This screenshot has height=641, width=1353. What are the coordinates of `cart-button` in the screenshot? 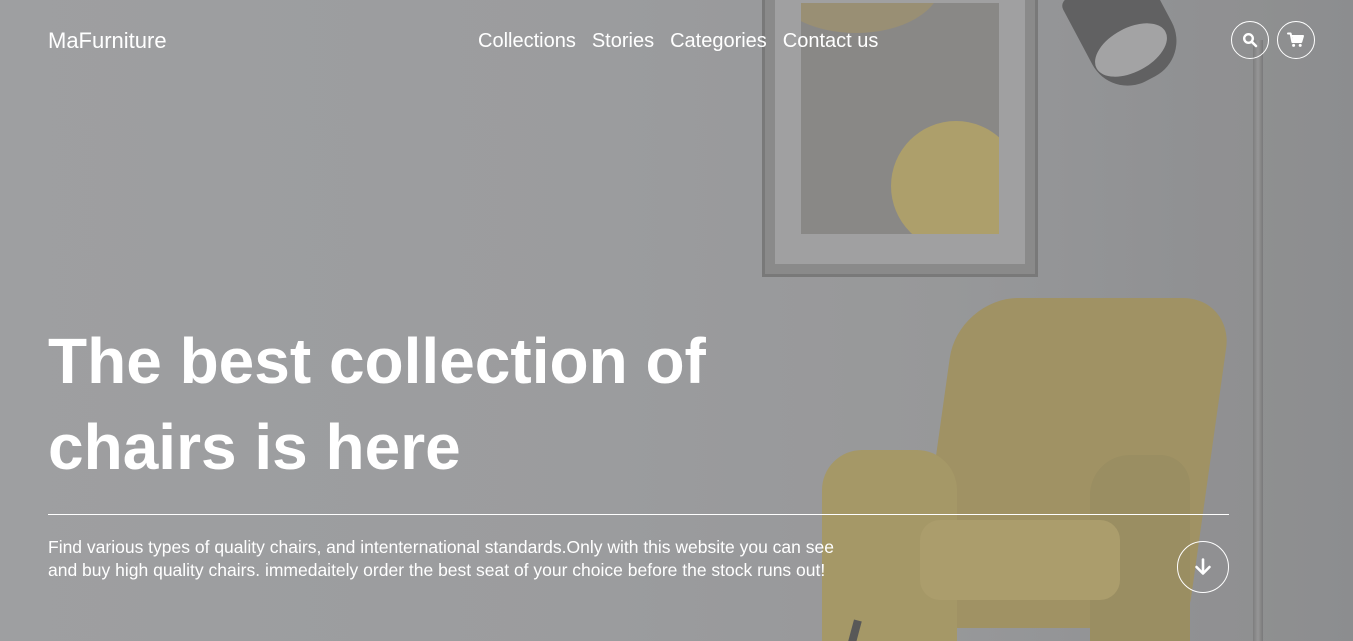 It's located at (1296, 40).